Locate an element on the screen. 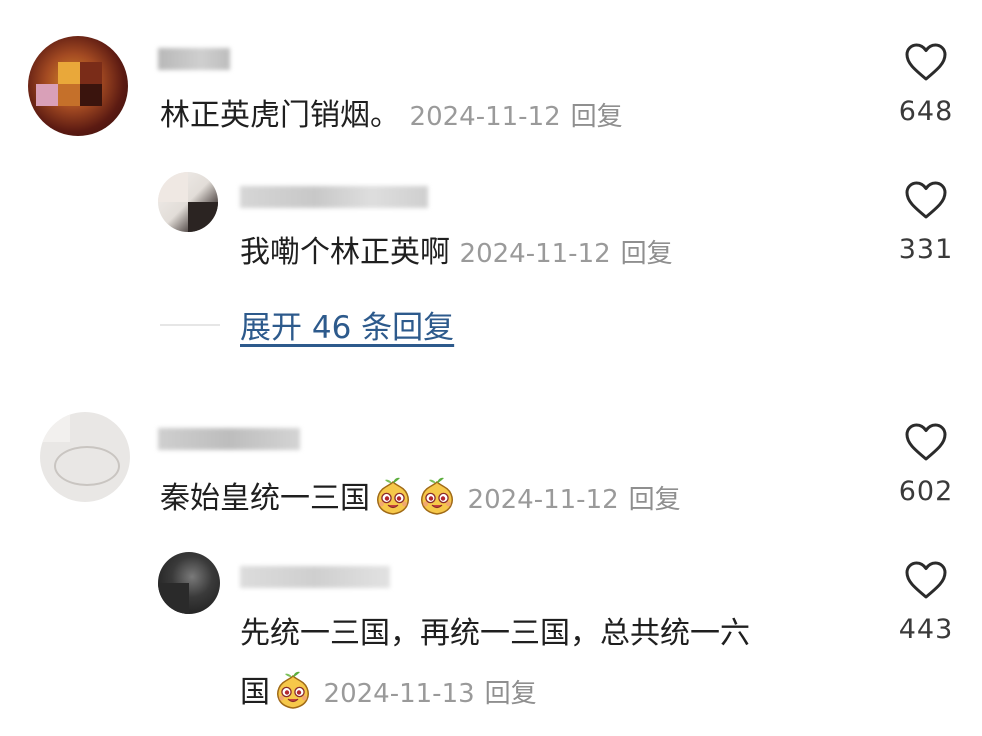 Image resolution: width=982 pixels, height=736 pixels. reply-body-line1: 先统一三国，再统一三国，总共统一六 is located at coordinates (495, 633).